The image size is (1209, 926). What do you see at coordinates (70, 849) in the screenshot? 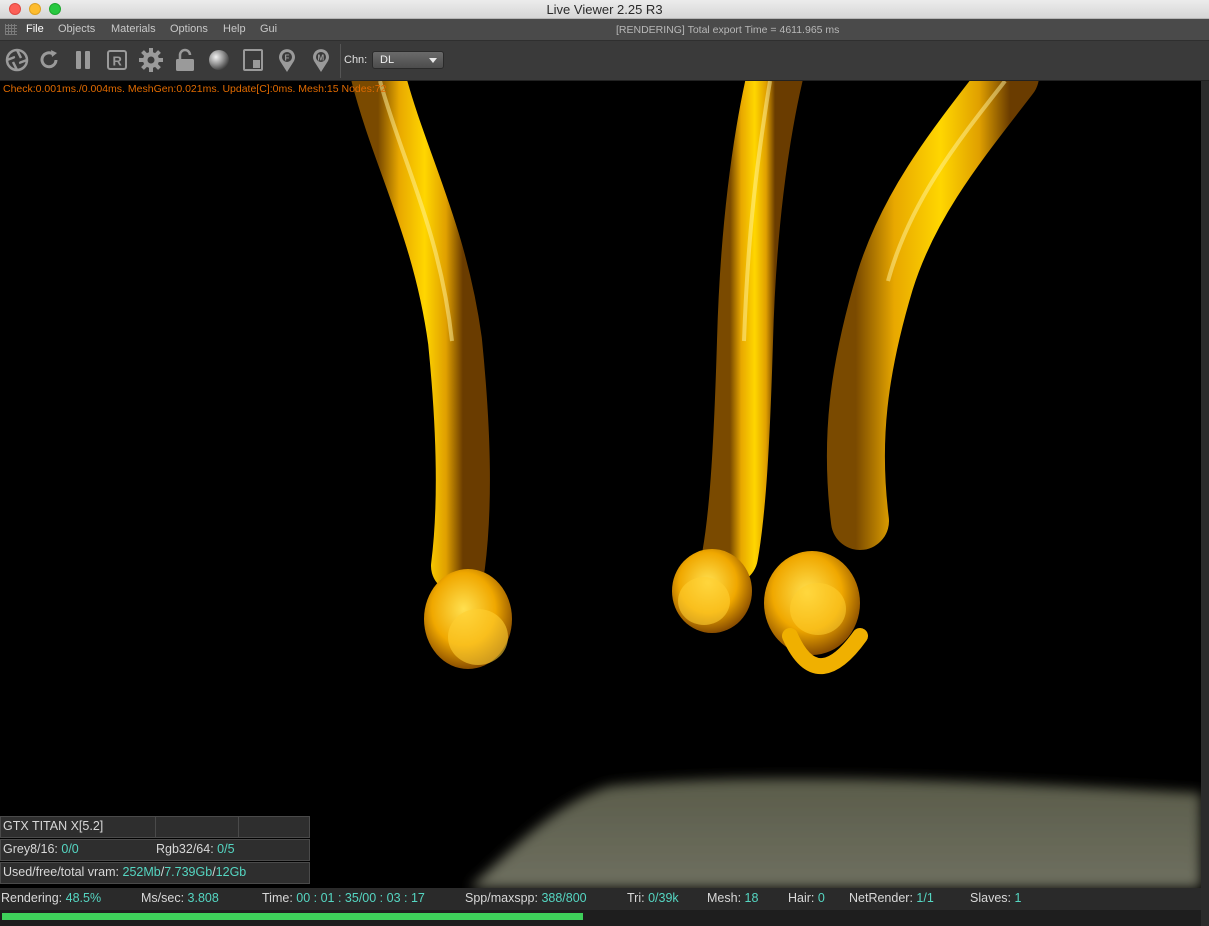
I see `grey-value: 0/0` at bounding box center [70, 849].